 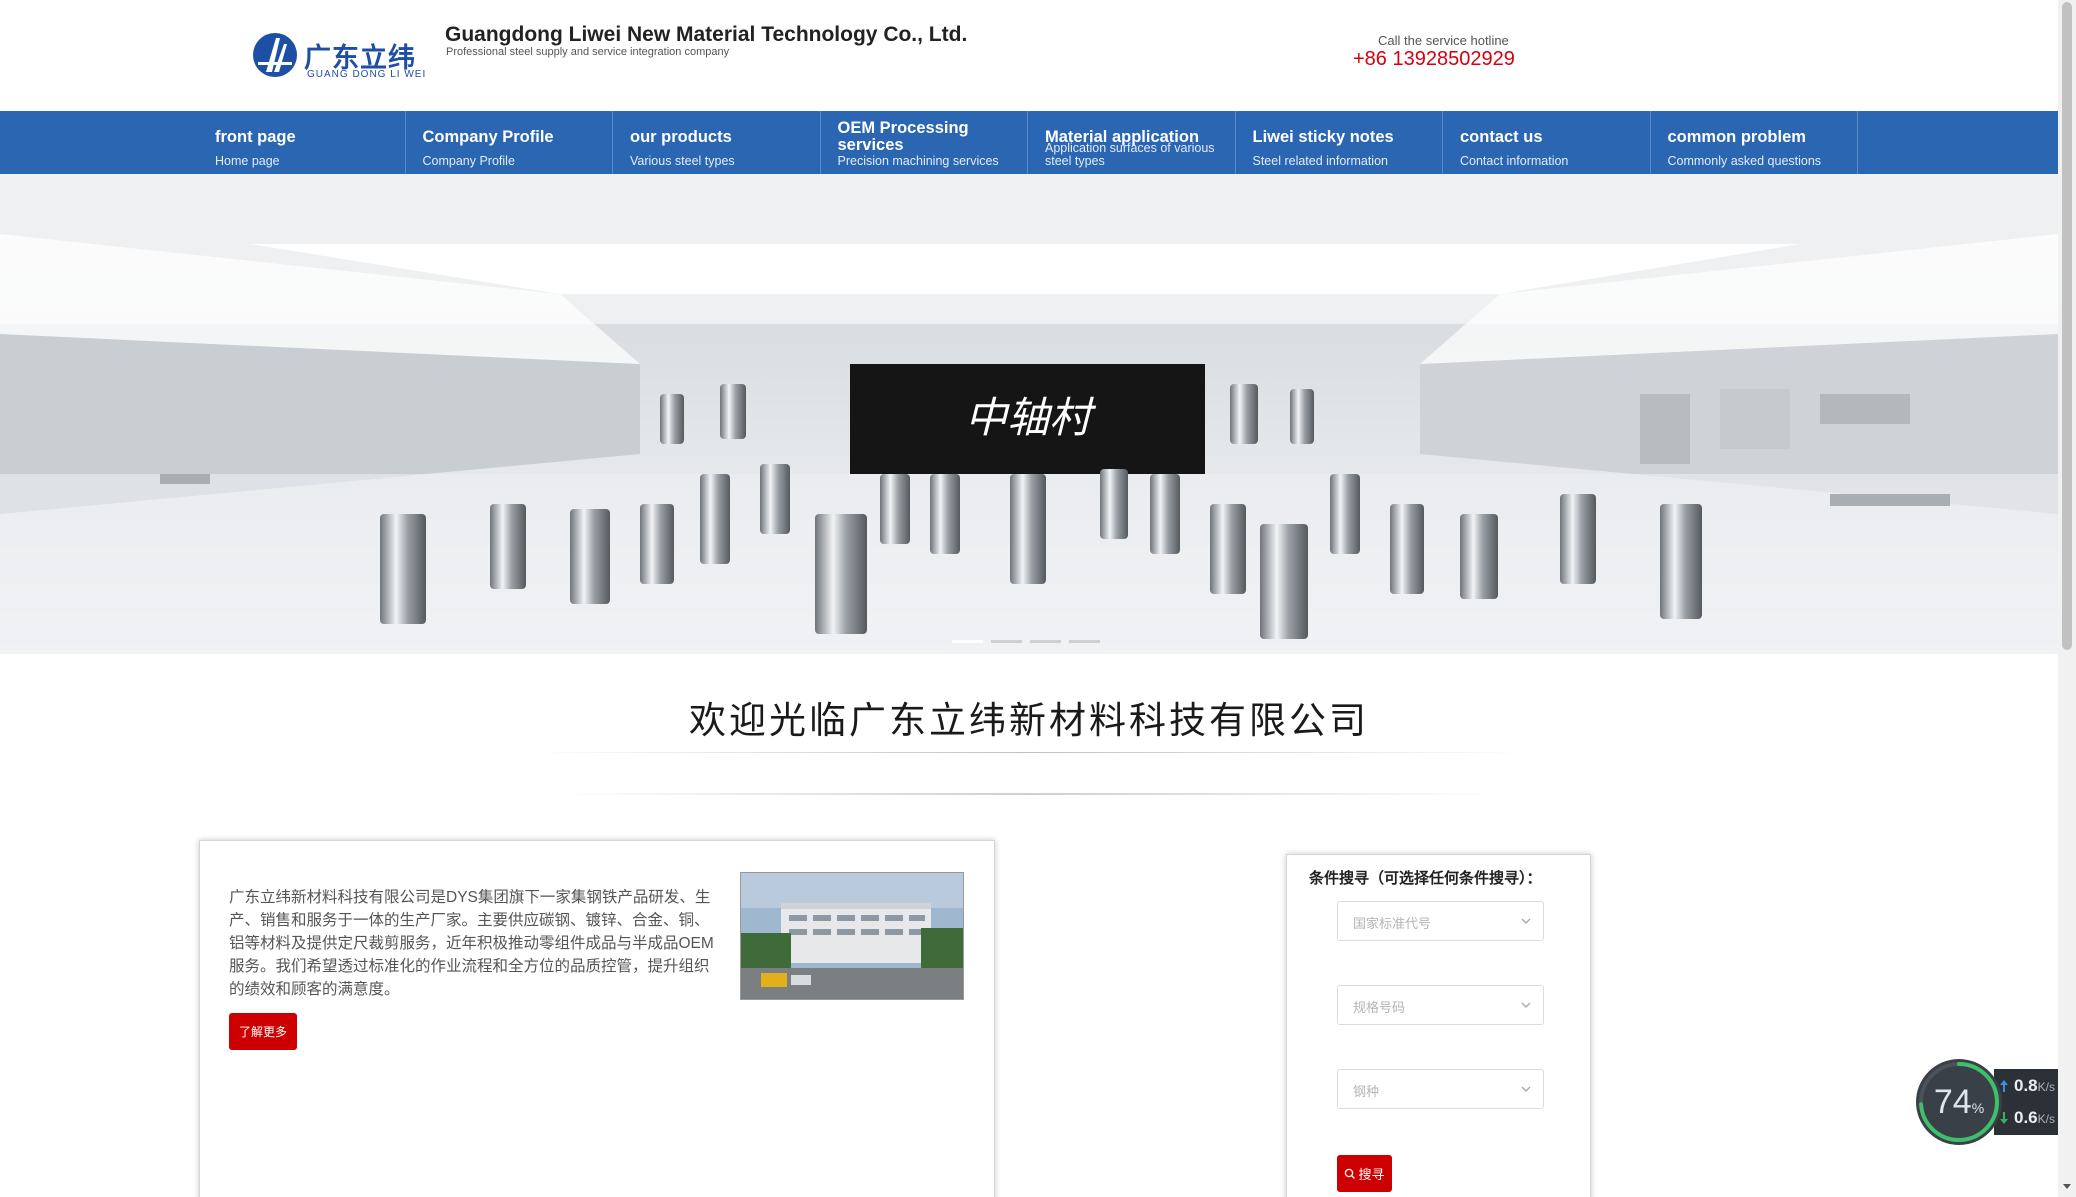 What do you see at coordinates (1754, 142) in the screenshot?
I see `nav-item-common-problem: common problem Commonly asked questions` at bounding box center [1754, 142].